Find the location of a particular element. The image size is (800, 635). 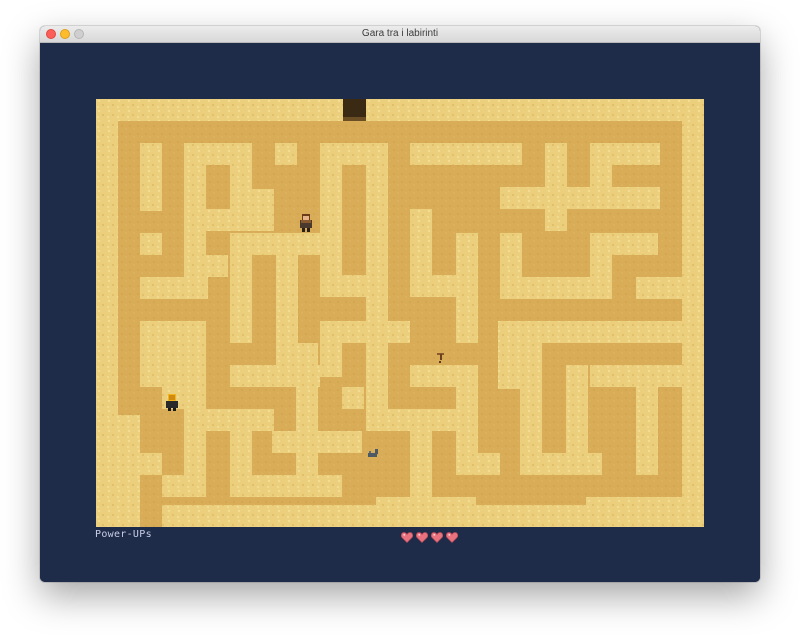

title-bar: Gara tra i labirinti is located at coordinates (400, 34).